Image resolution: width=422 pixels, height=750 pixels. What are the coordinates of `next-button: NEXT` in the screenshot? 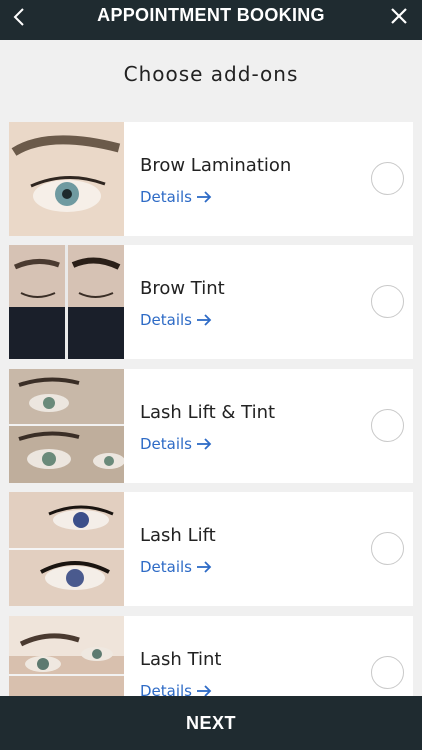 It's located at (211, 723).